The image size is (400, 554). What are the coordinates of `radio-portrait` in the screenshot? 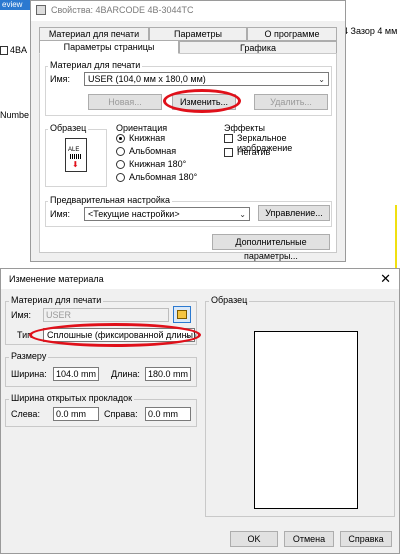 It's located at (120, 138).